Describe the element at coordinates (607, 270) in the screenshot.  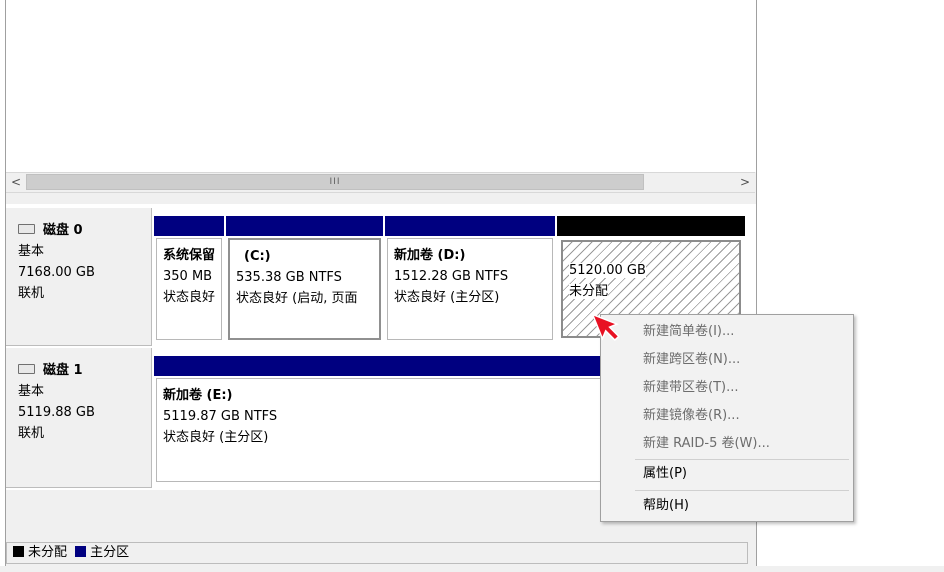
I see `volume-size: 5120.00 GB` at that location.